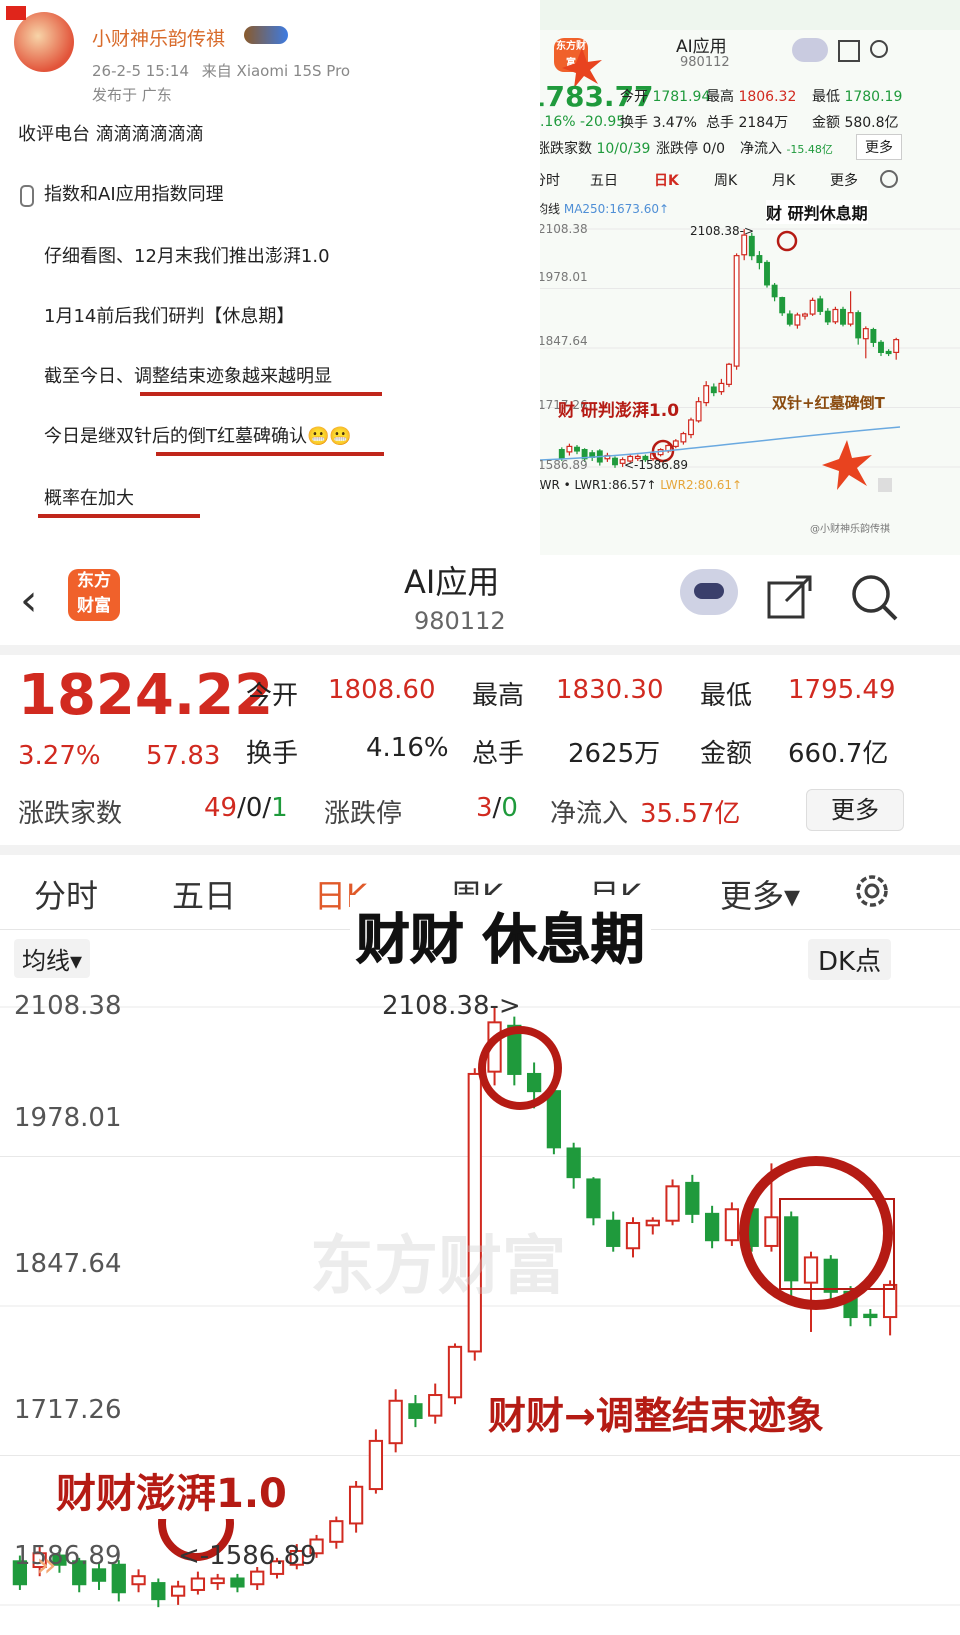 The width and height of the screenshot is (960, 1635). Describe the element at coordinates (786, 149) in the screenshot. I see `mini-flow: 净流入 -15.48亿` at that location.